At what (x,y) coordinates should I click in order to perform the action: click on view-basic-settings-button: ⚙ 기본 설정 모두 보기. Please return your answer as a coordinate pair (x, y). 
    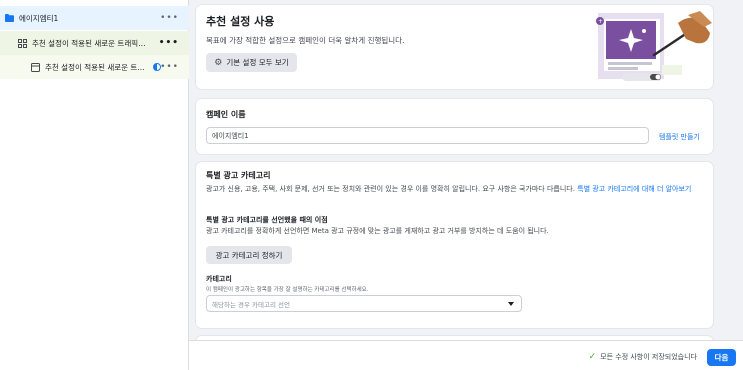
    Looking at the image, I should click on (251, 62).